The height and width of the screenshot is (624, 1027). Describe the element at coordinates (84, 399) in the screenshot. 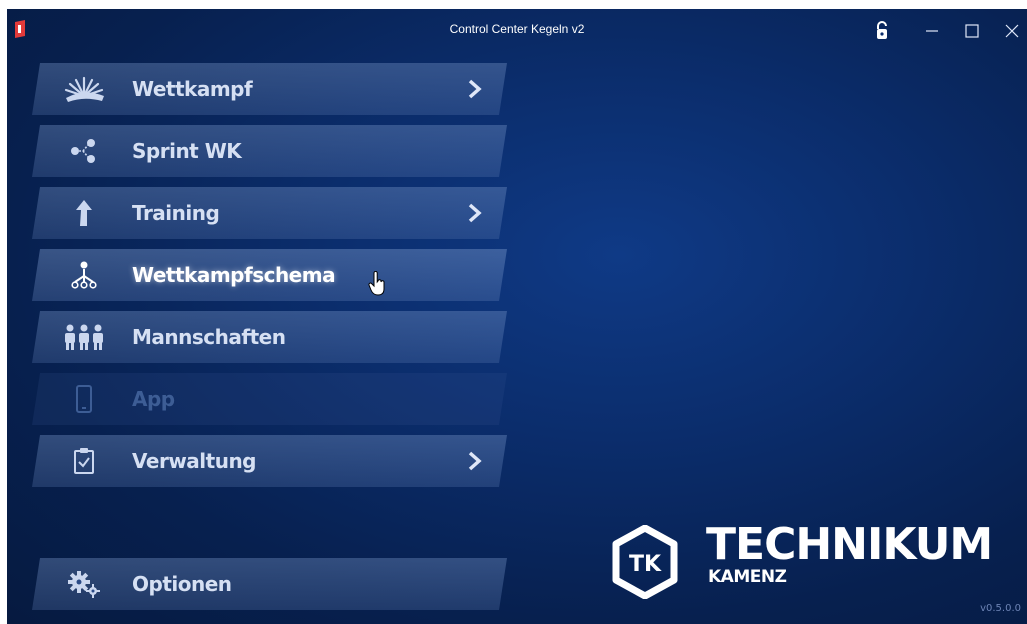

I see `phone-icon` at that location.